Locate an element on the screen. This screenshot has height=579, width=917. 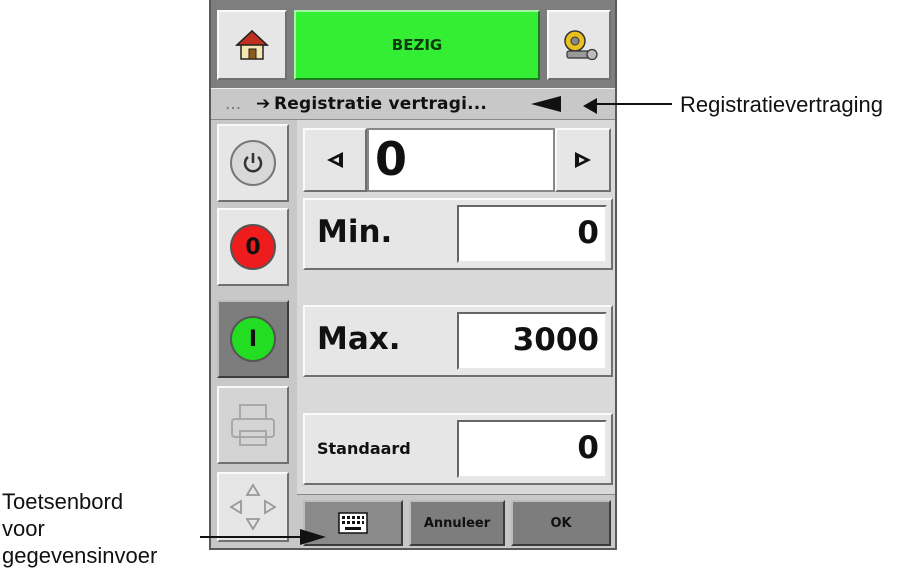
cancel-label: Annuleer is located at coordinates (457, 523).